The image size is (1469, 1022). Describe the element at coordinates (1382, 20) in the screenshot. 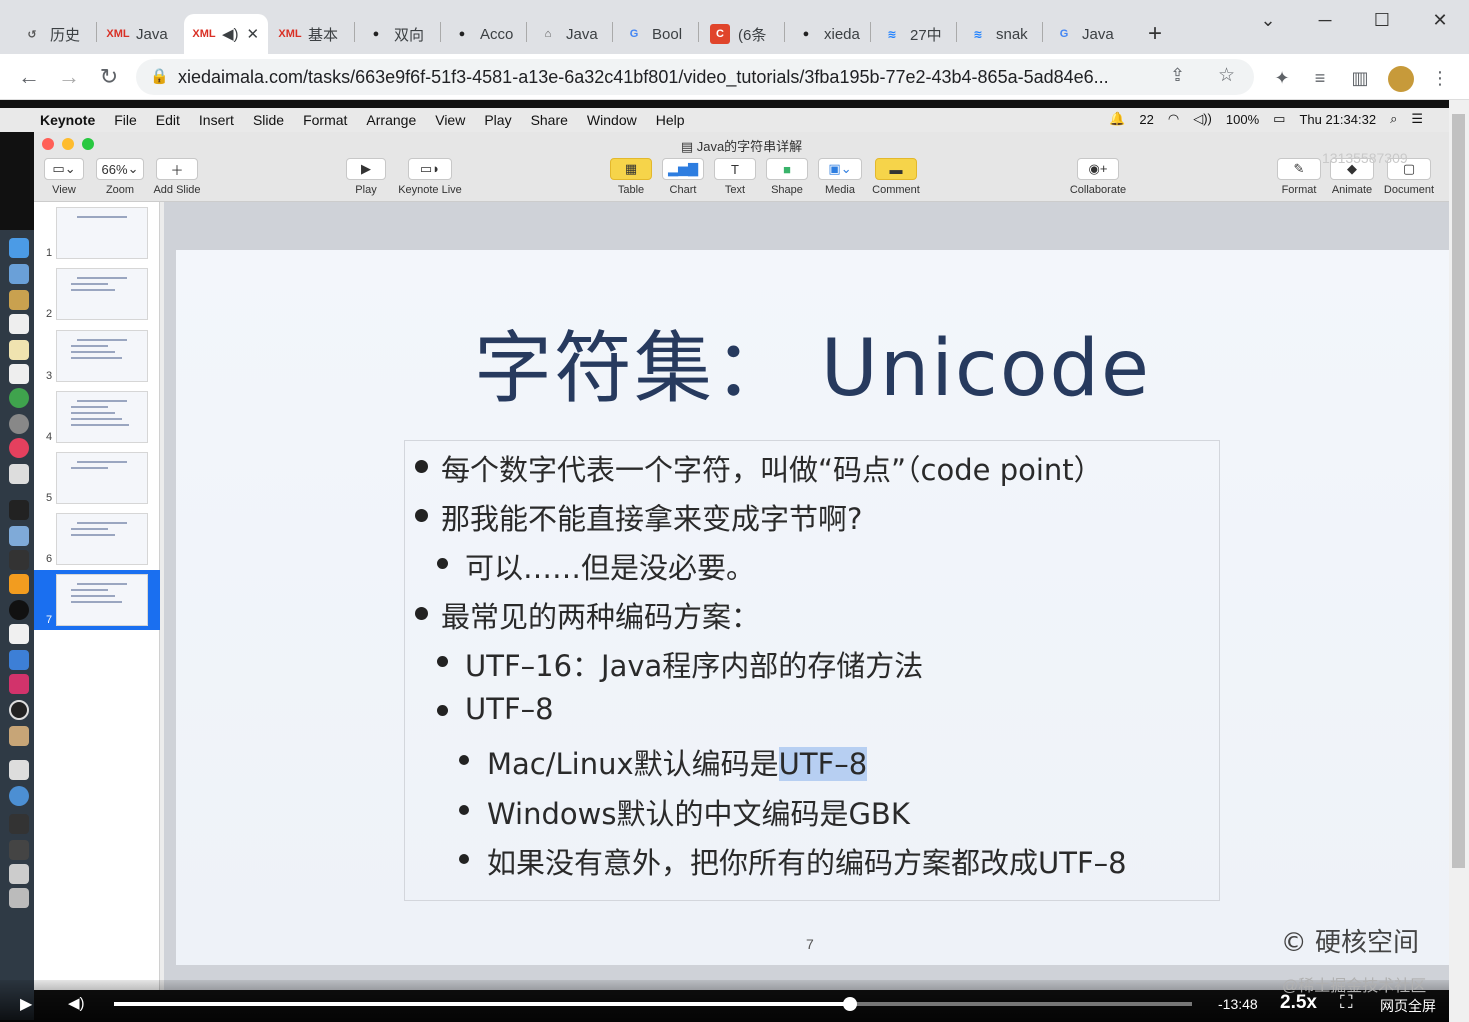

I see `maximize-button: ☐` at that location.